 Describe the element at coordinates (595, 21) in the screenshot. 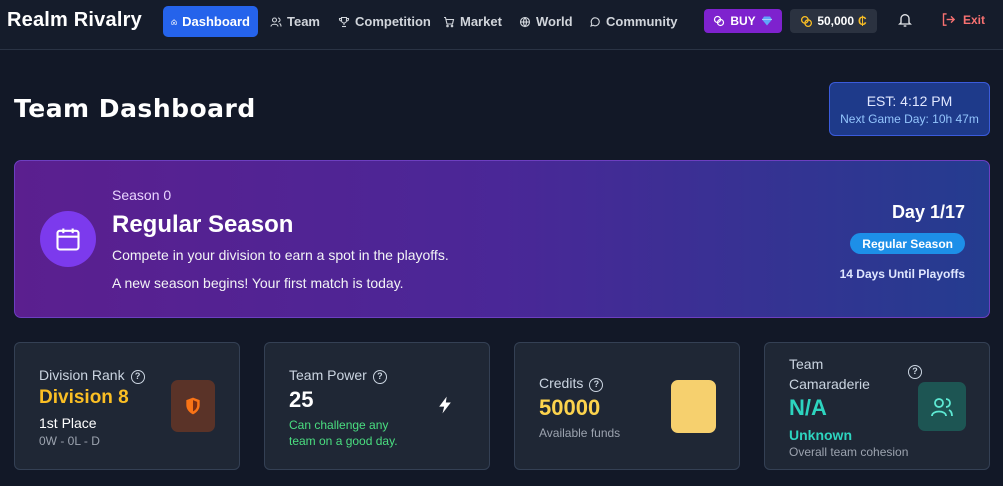

I see `chat-icon` at that location.